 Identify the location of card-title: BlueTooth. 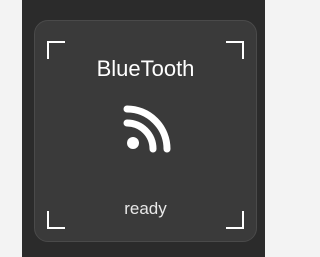
(145, 68).